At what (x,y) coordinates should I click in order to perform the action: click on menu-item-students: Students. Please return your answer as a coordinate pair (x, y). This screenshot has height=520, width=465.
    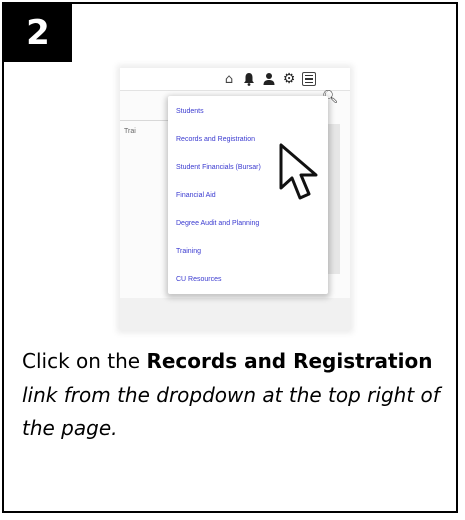
    Looking at the image, I should click on (190, 111).